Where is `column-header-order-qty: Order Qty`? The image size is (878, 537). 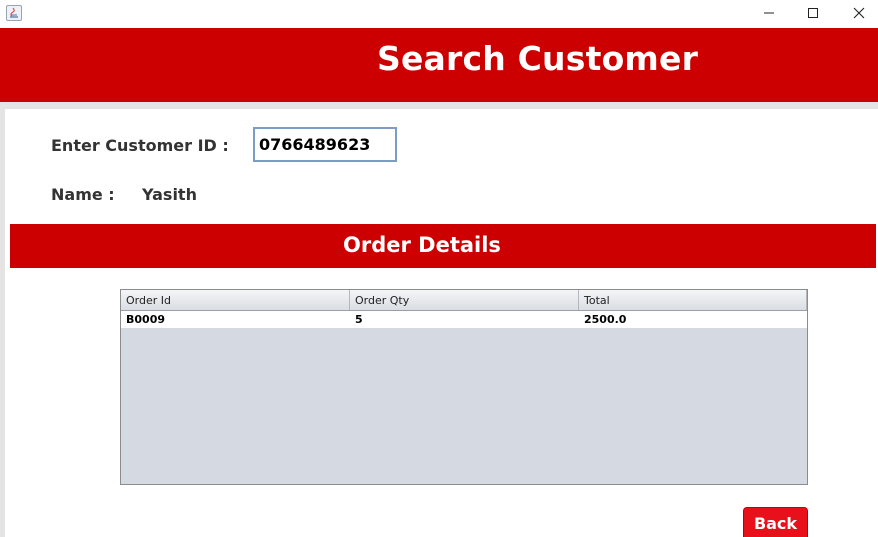 column-header-order-qty: Order Qty is located at coordinates (464, 300).